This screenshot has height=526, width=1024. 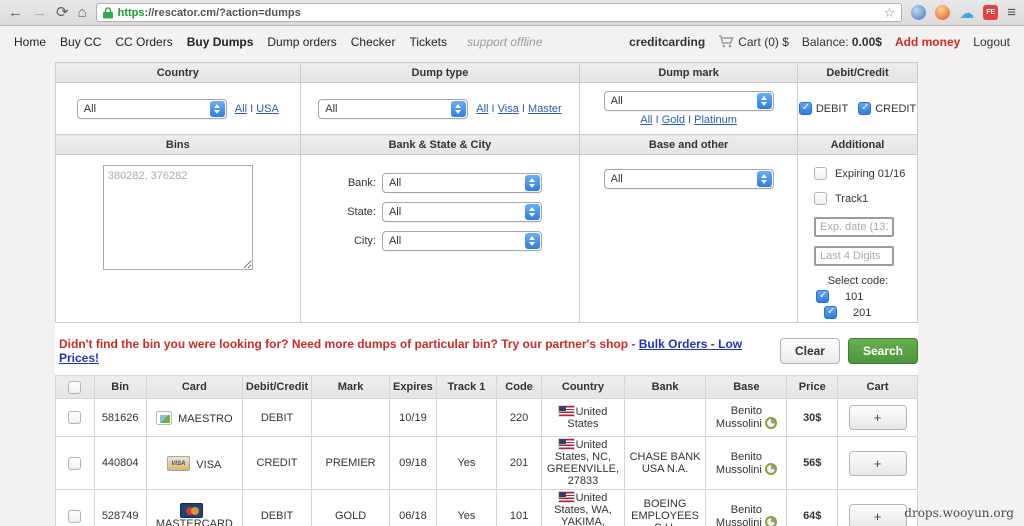 I want to click on cell-country: United States, so click(x=583, y=417).